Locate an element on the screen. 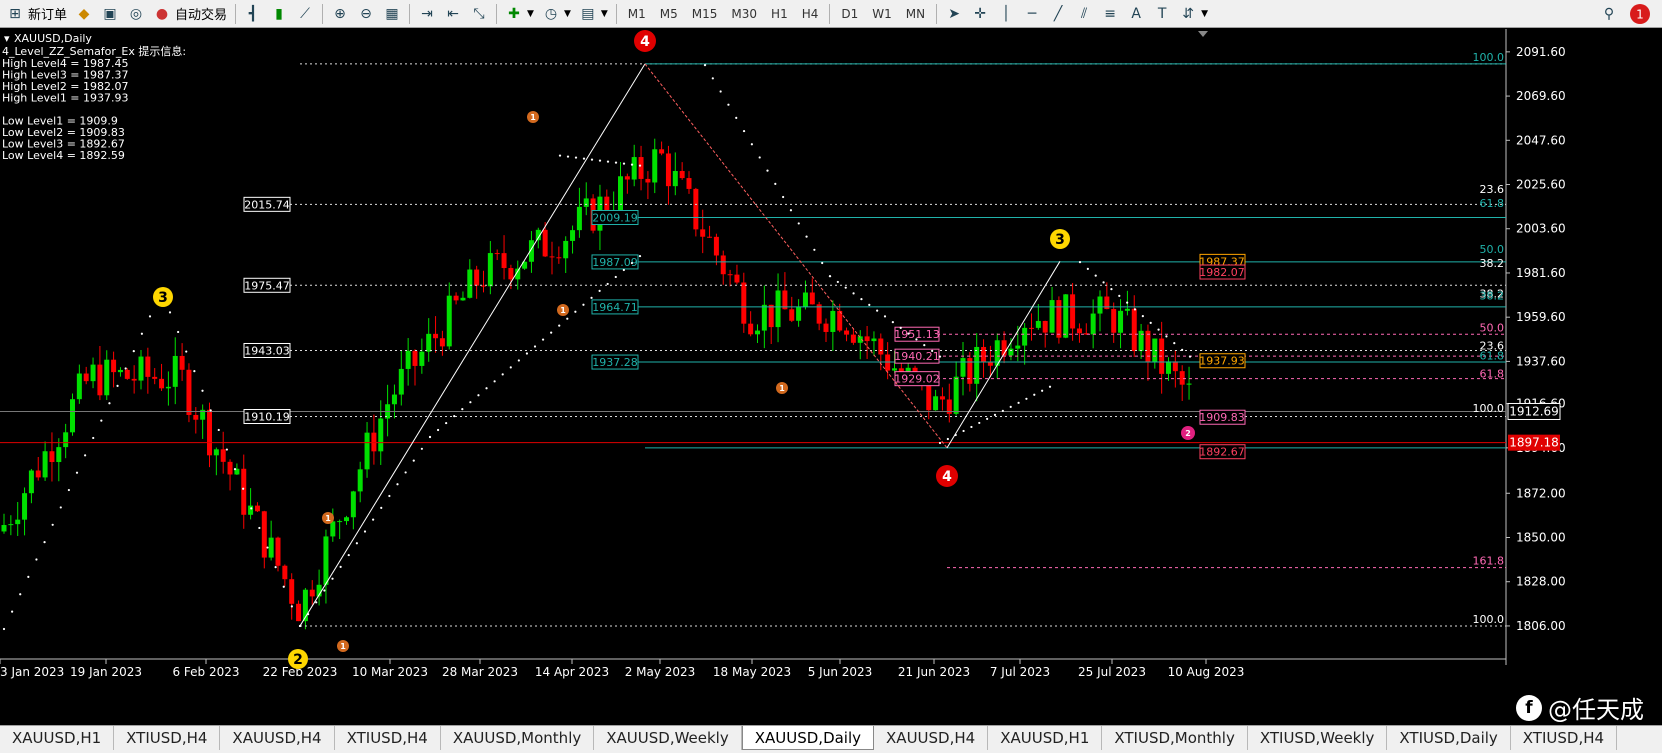  timeframe-m1: M1 is located at coordinates (637, 14).